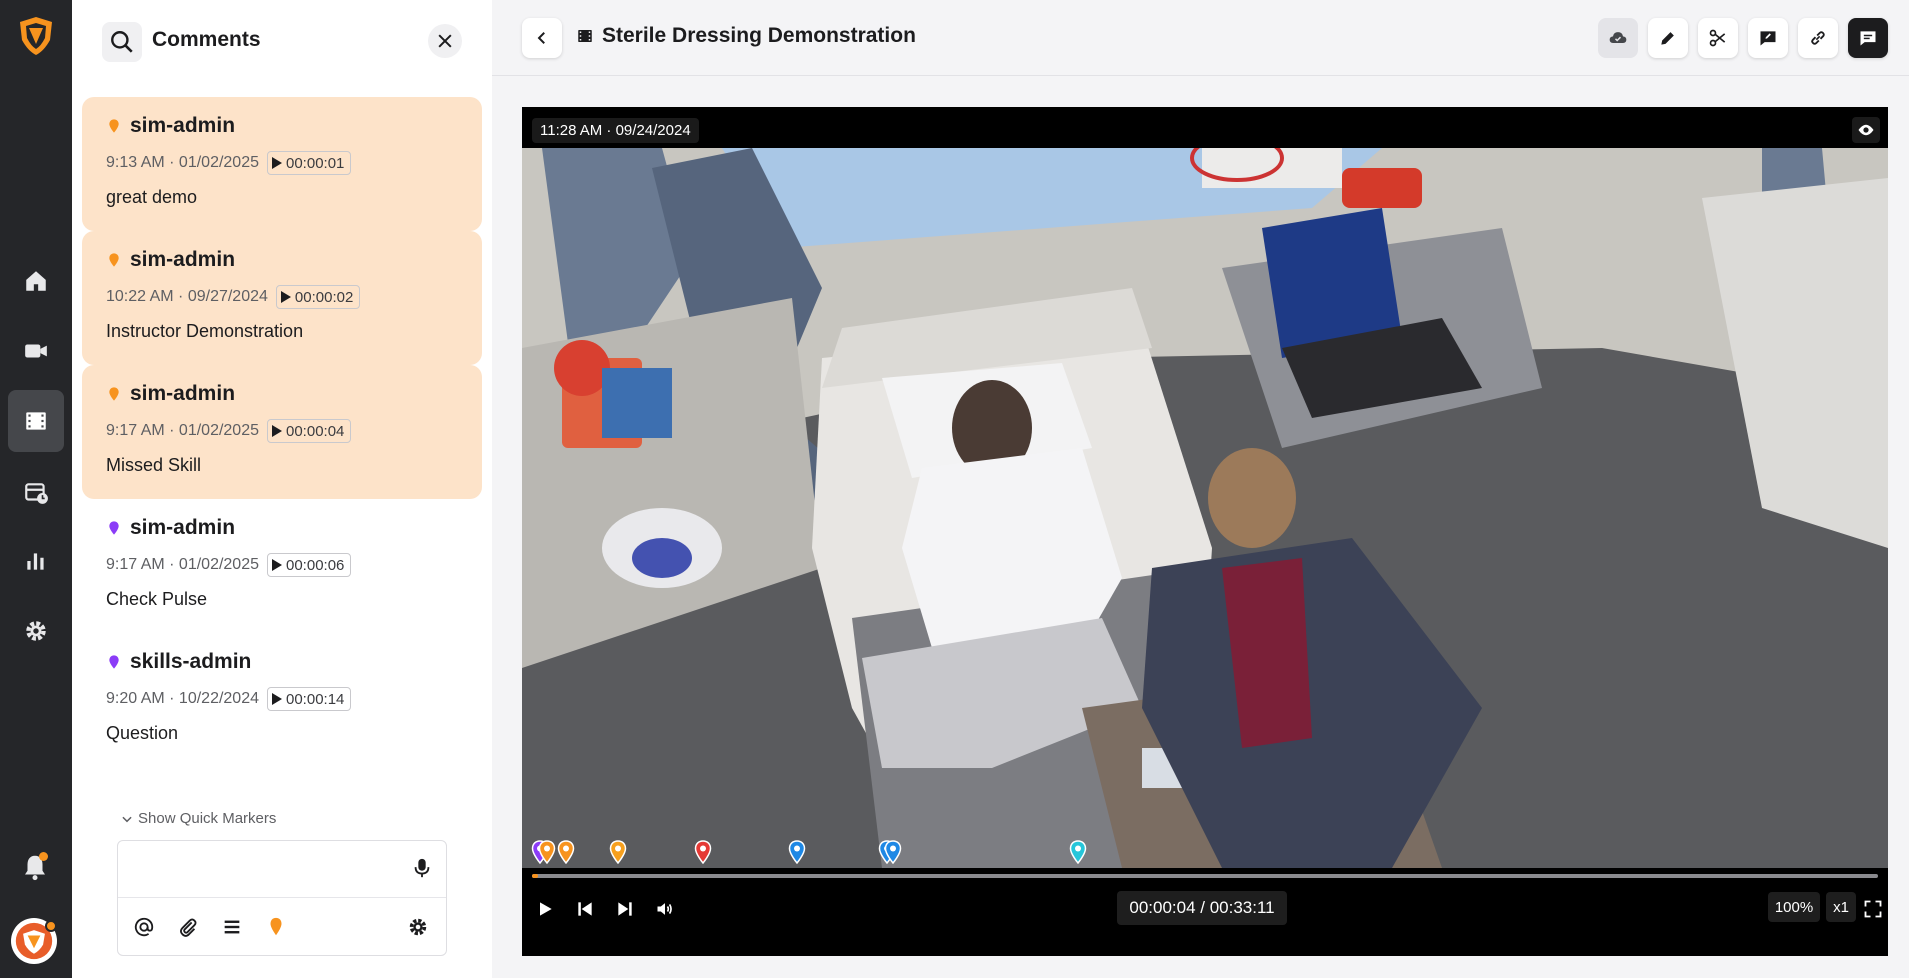 The width and height of the screenshot is (1909, 978). I want to click on composer-settings-button, so click(418, 927).